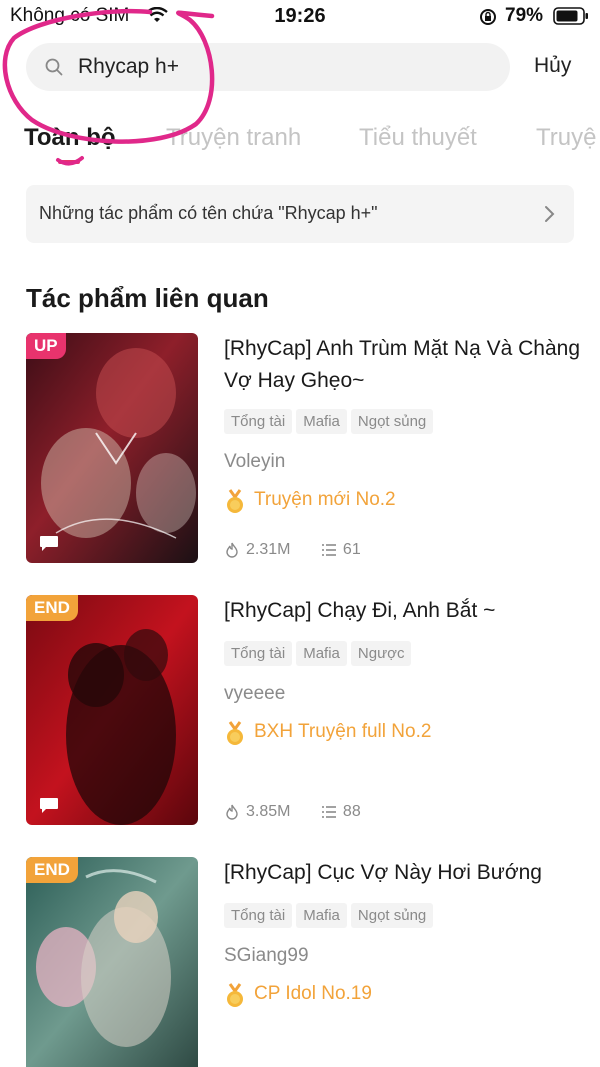 The image size is (600, 1067). Describe the element at coordinates (268, 549) in the screenshot. I see `view-count: 2.31M` at that location.